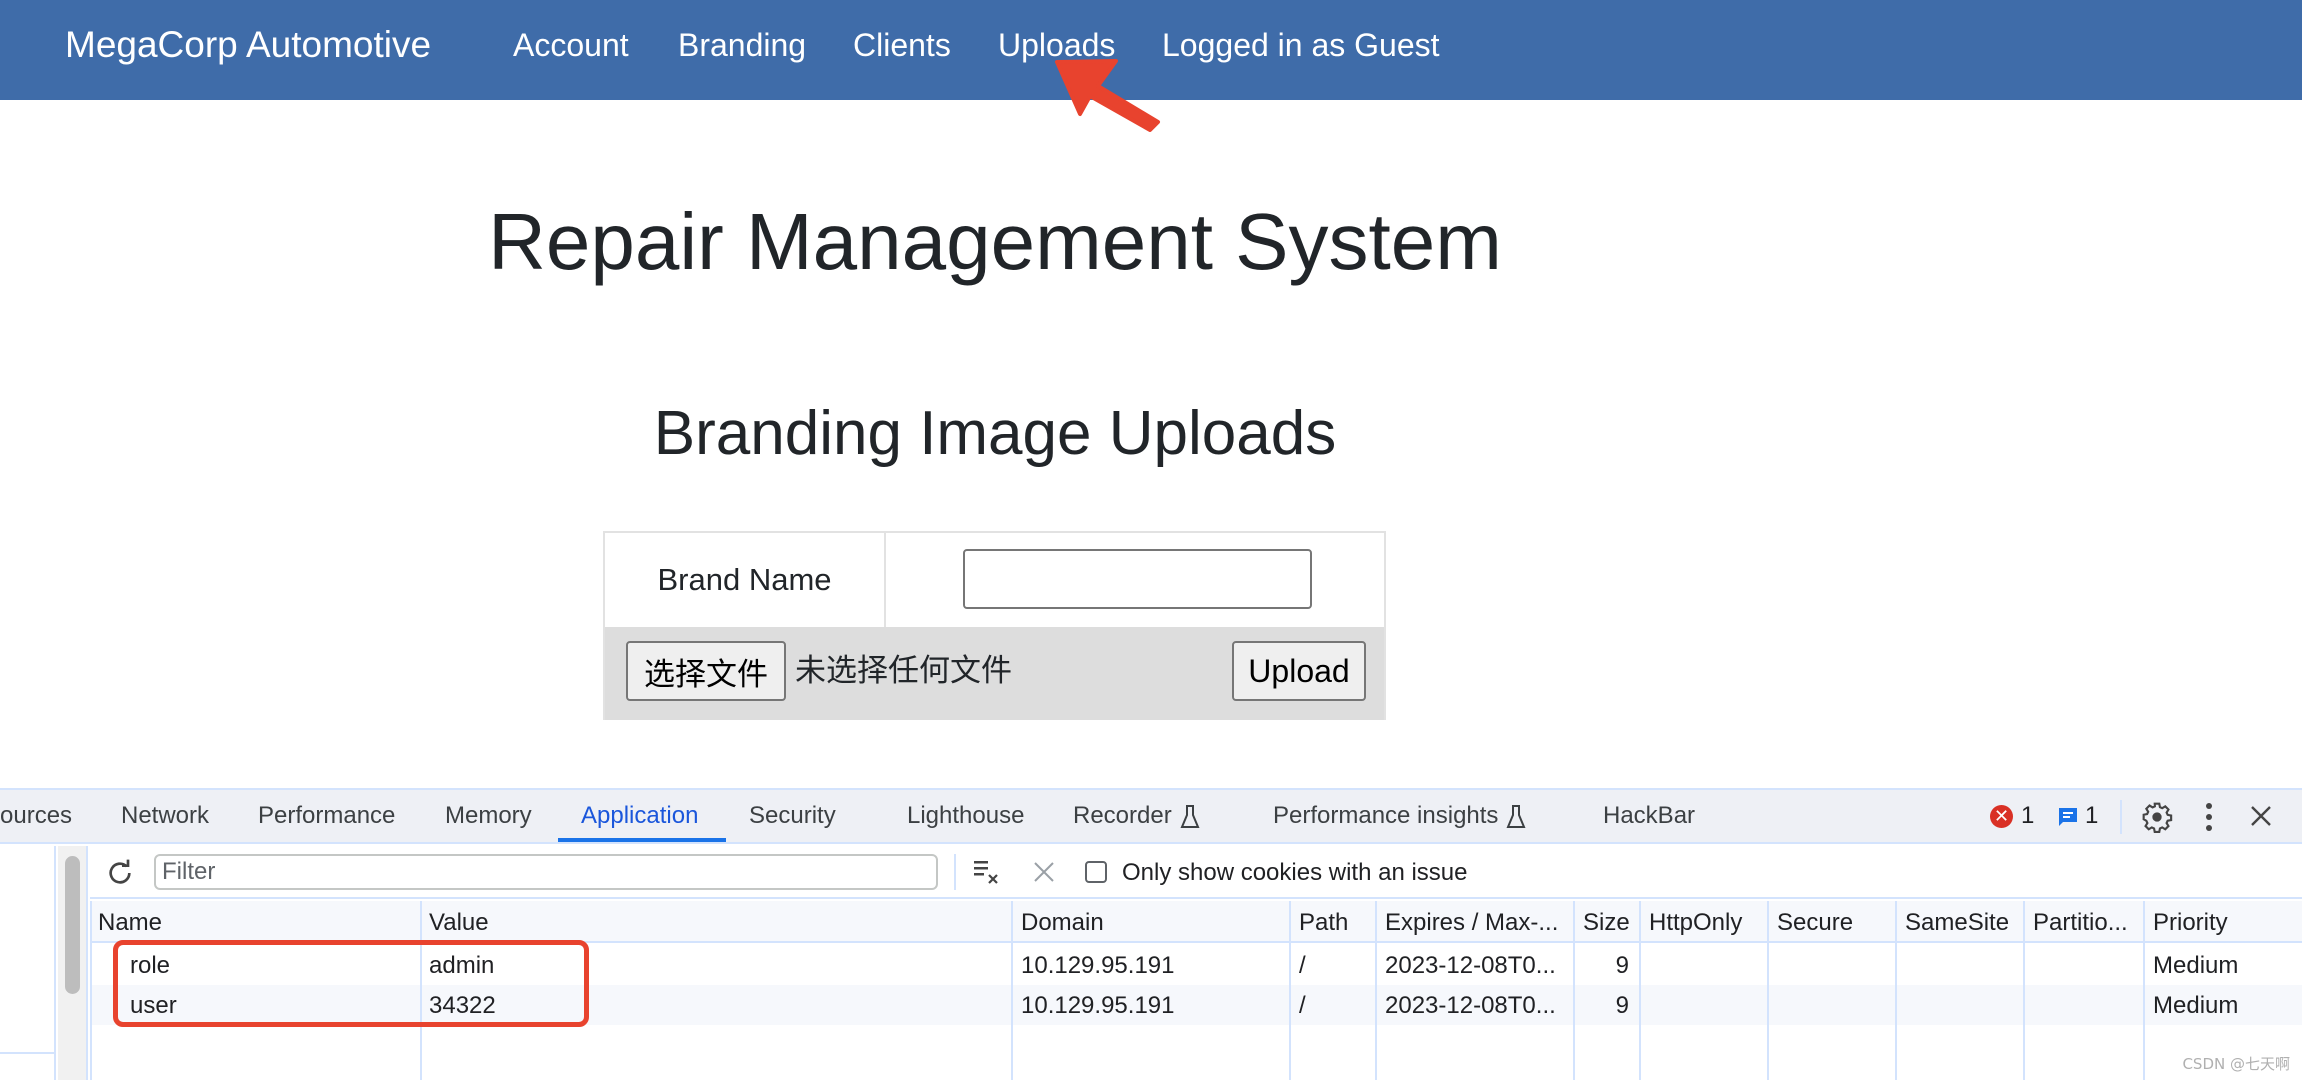 This screenshot has width=2302, height=1080. I want to click on tab-memory: Memory, so click(488, 816).